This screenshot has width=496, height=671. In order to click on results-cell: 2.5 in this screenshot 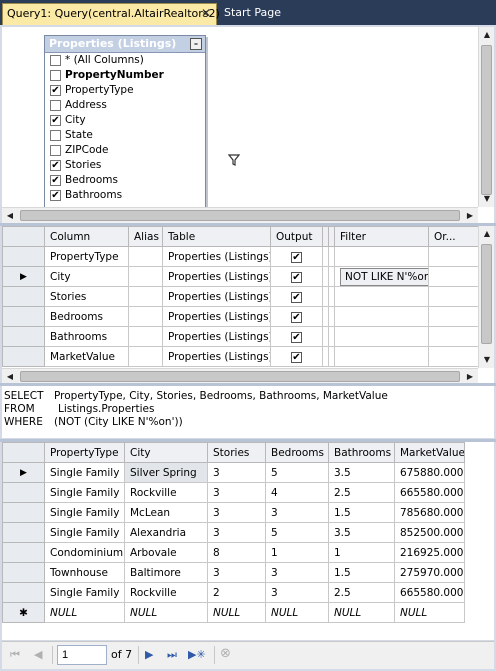, I will do `click(361, 592)`.